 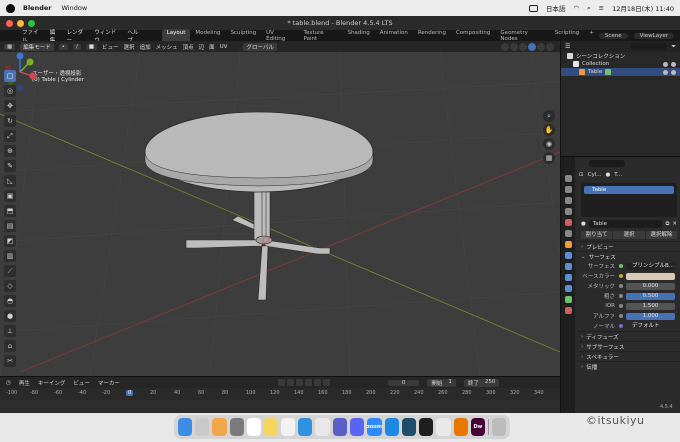 What do you see at coordinates (145, 47) in the screenshot?
I see `menu-add: 追加` at bounding box center [145, 47].